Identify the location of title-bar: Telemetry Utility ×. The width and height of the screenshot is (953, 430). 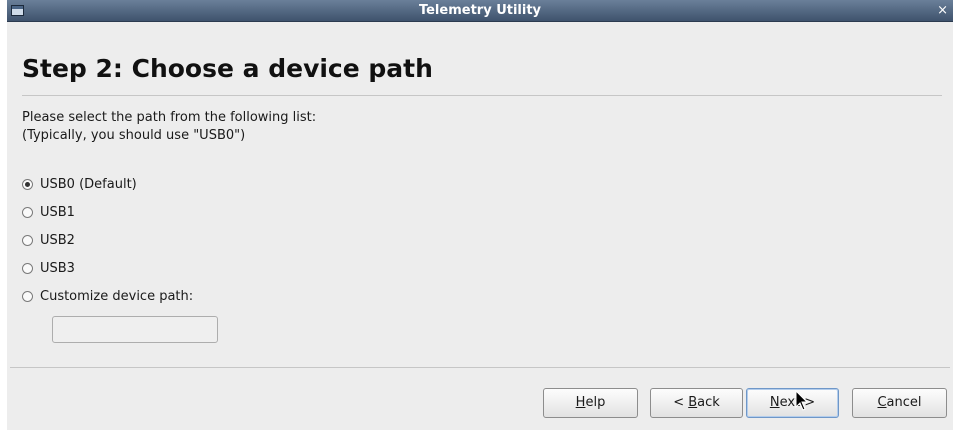
(480, 11).